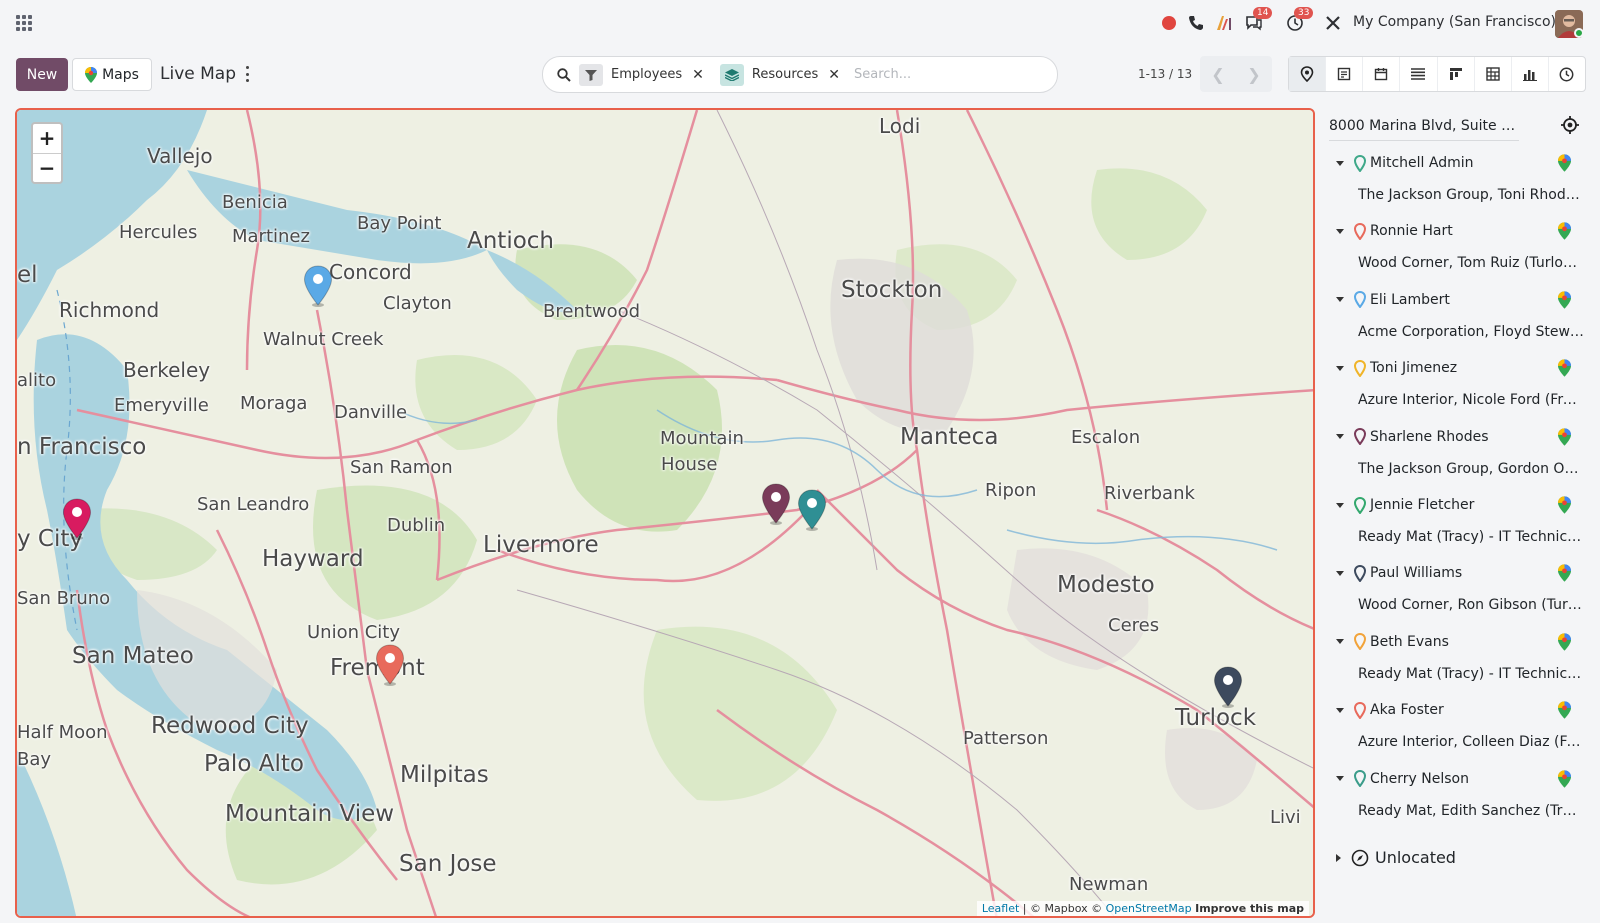 The height and width of the screenshot is (923, 1600). Describe the element at coordinates (1419, 74) in the screenshot. I see `list-view-icon` at that location.